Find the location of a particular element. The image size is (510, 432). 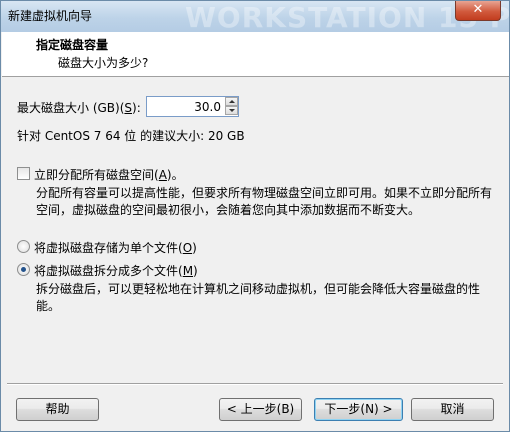

allocate-now-checkbox is located at coordinates (23, 173).